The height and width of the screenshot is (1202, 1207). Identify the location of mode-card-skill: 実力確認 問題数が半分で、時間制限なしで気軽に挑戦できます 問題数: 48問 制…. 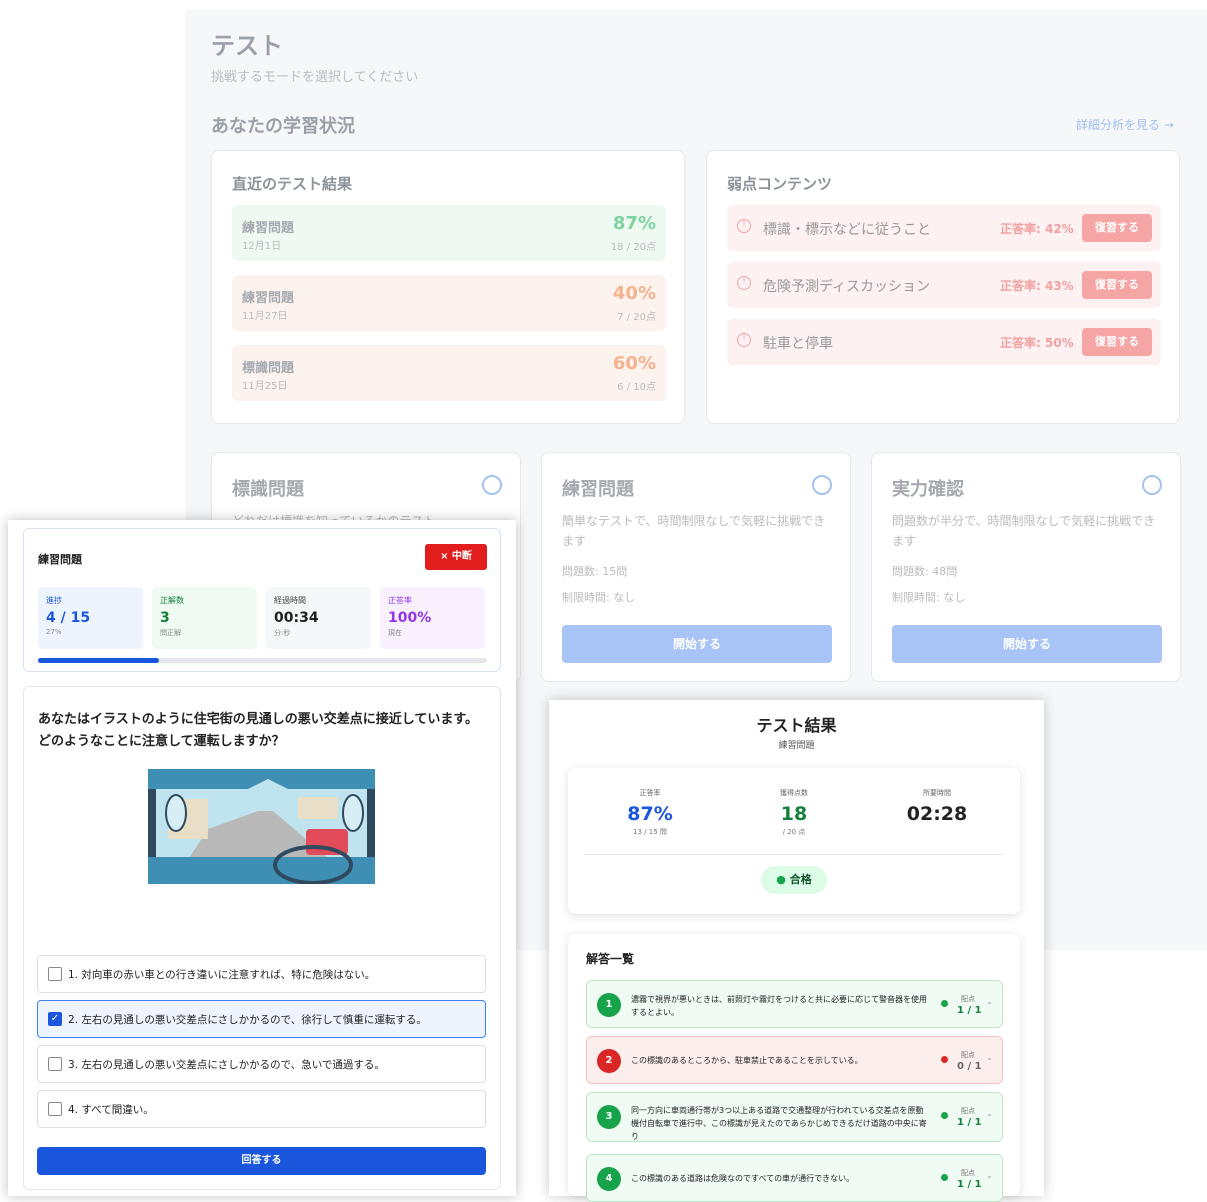
(1026, 567).